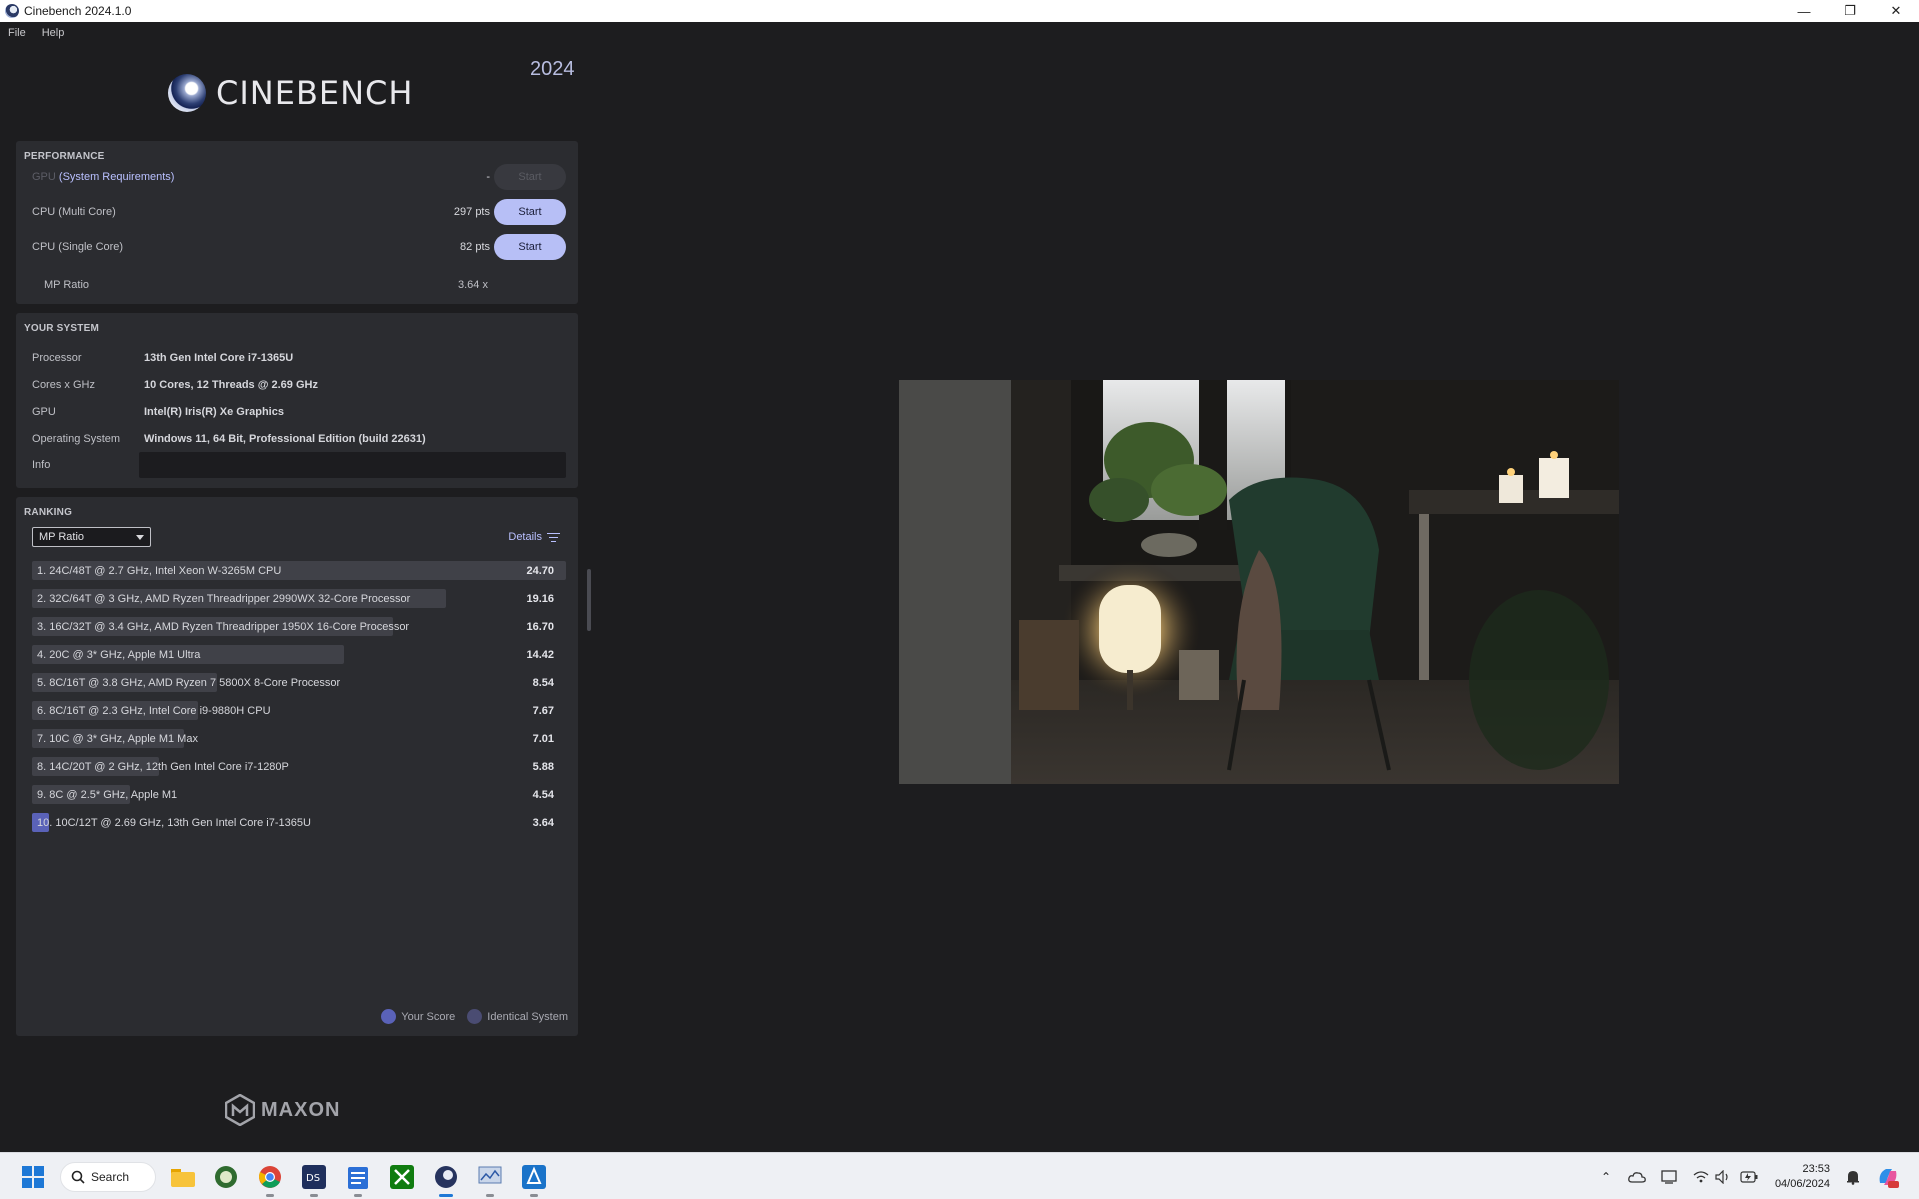 The image size is (1919, 1199). I want to click on taskbar-search: Search, so click(108, 1177).